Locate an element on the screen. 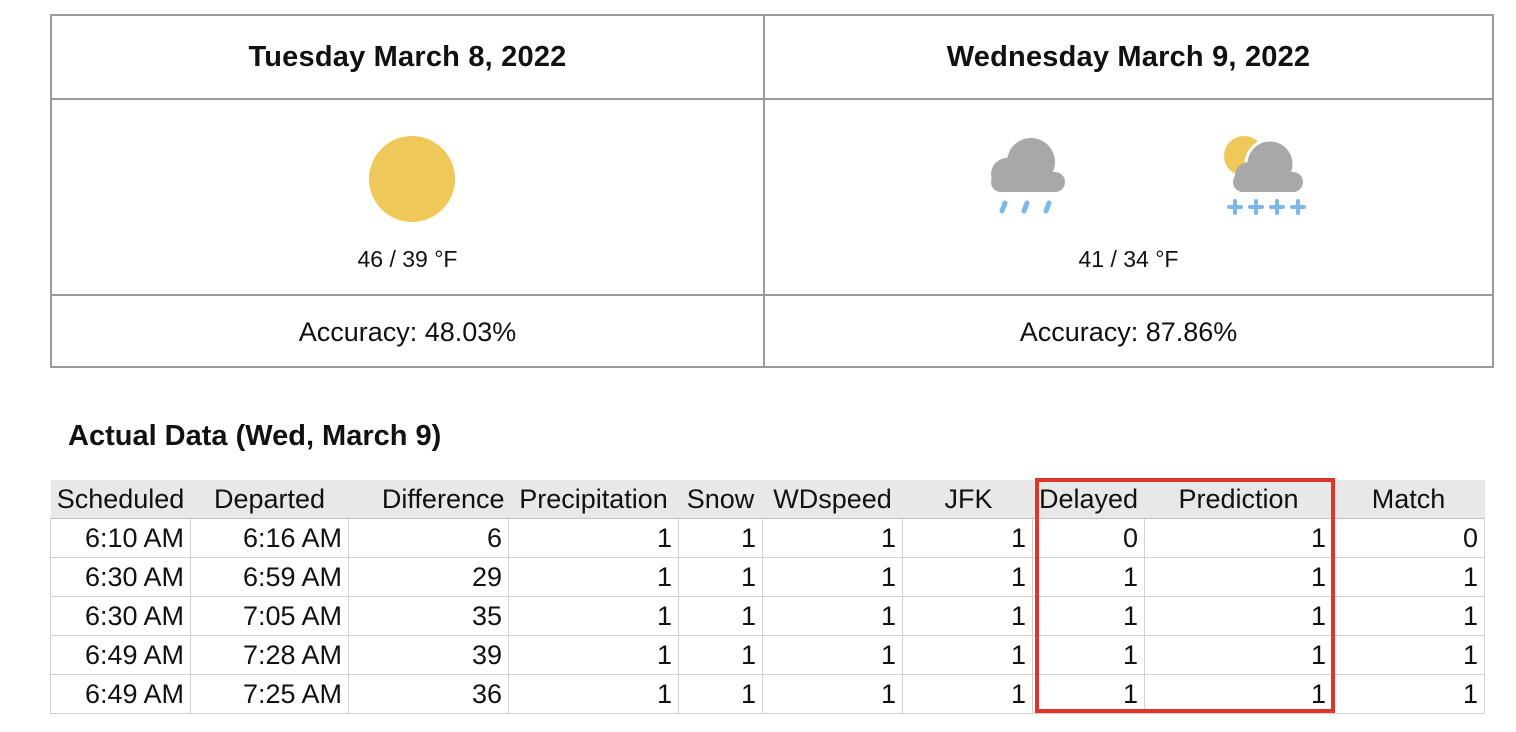  forecast-temp: 46 / 39 °F is located at coordinates (407, 259).